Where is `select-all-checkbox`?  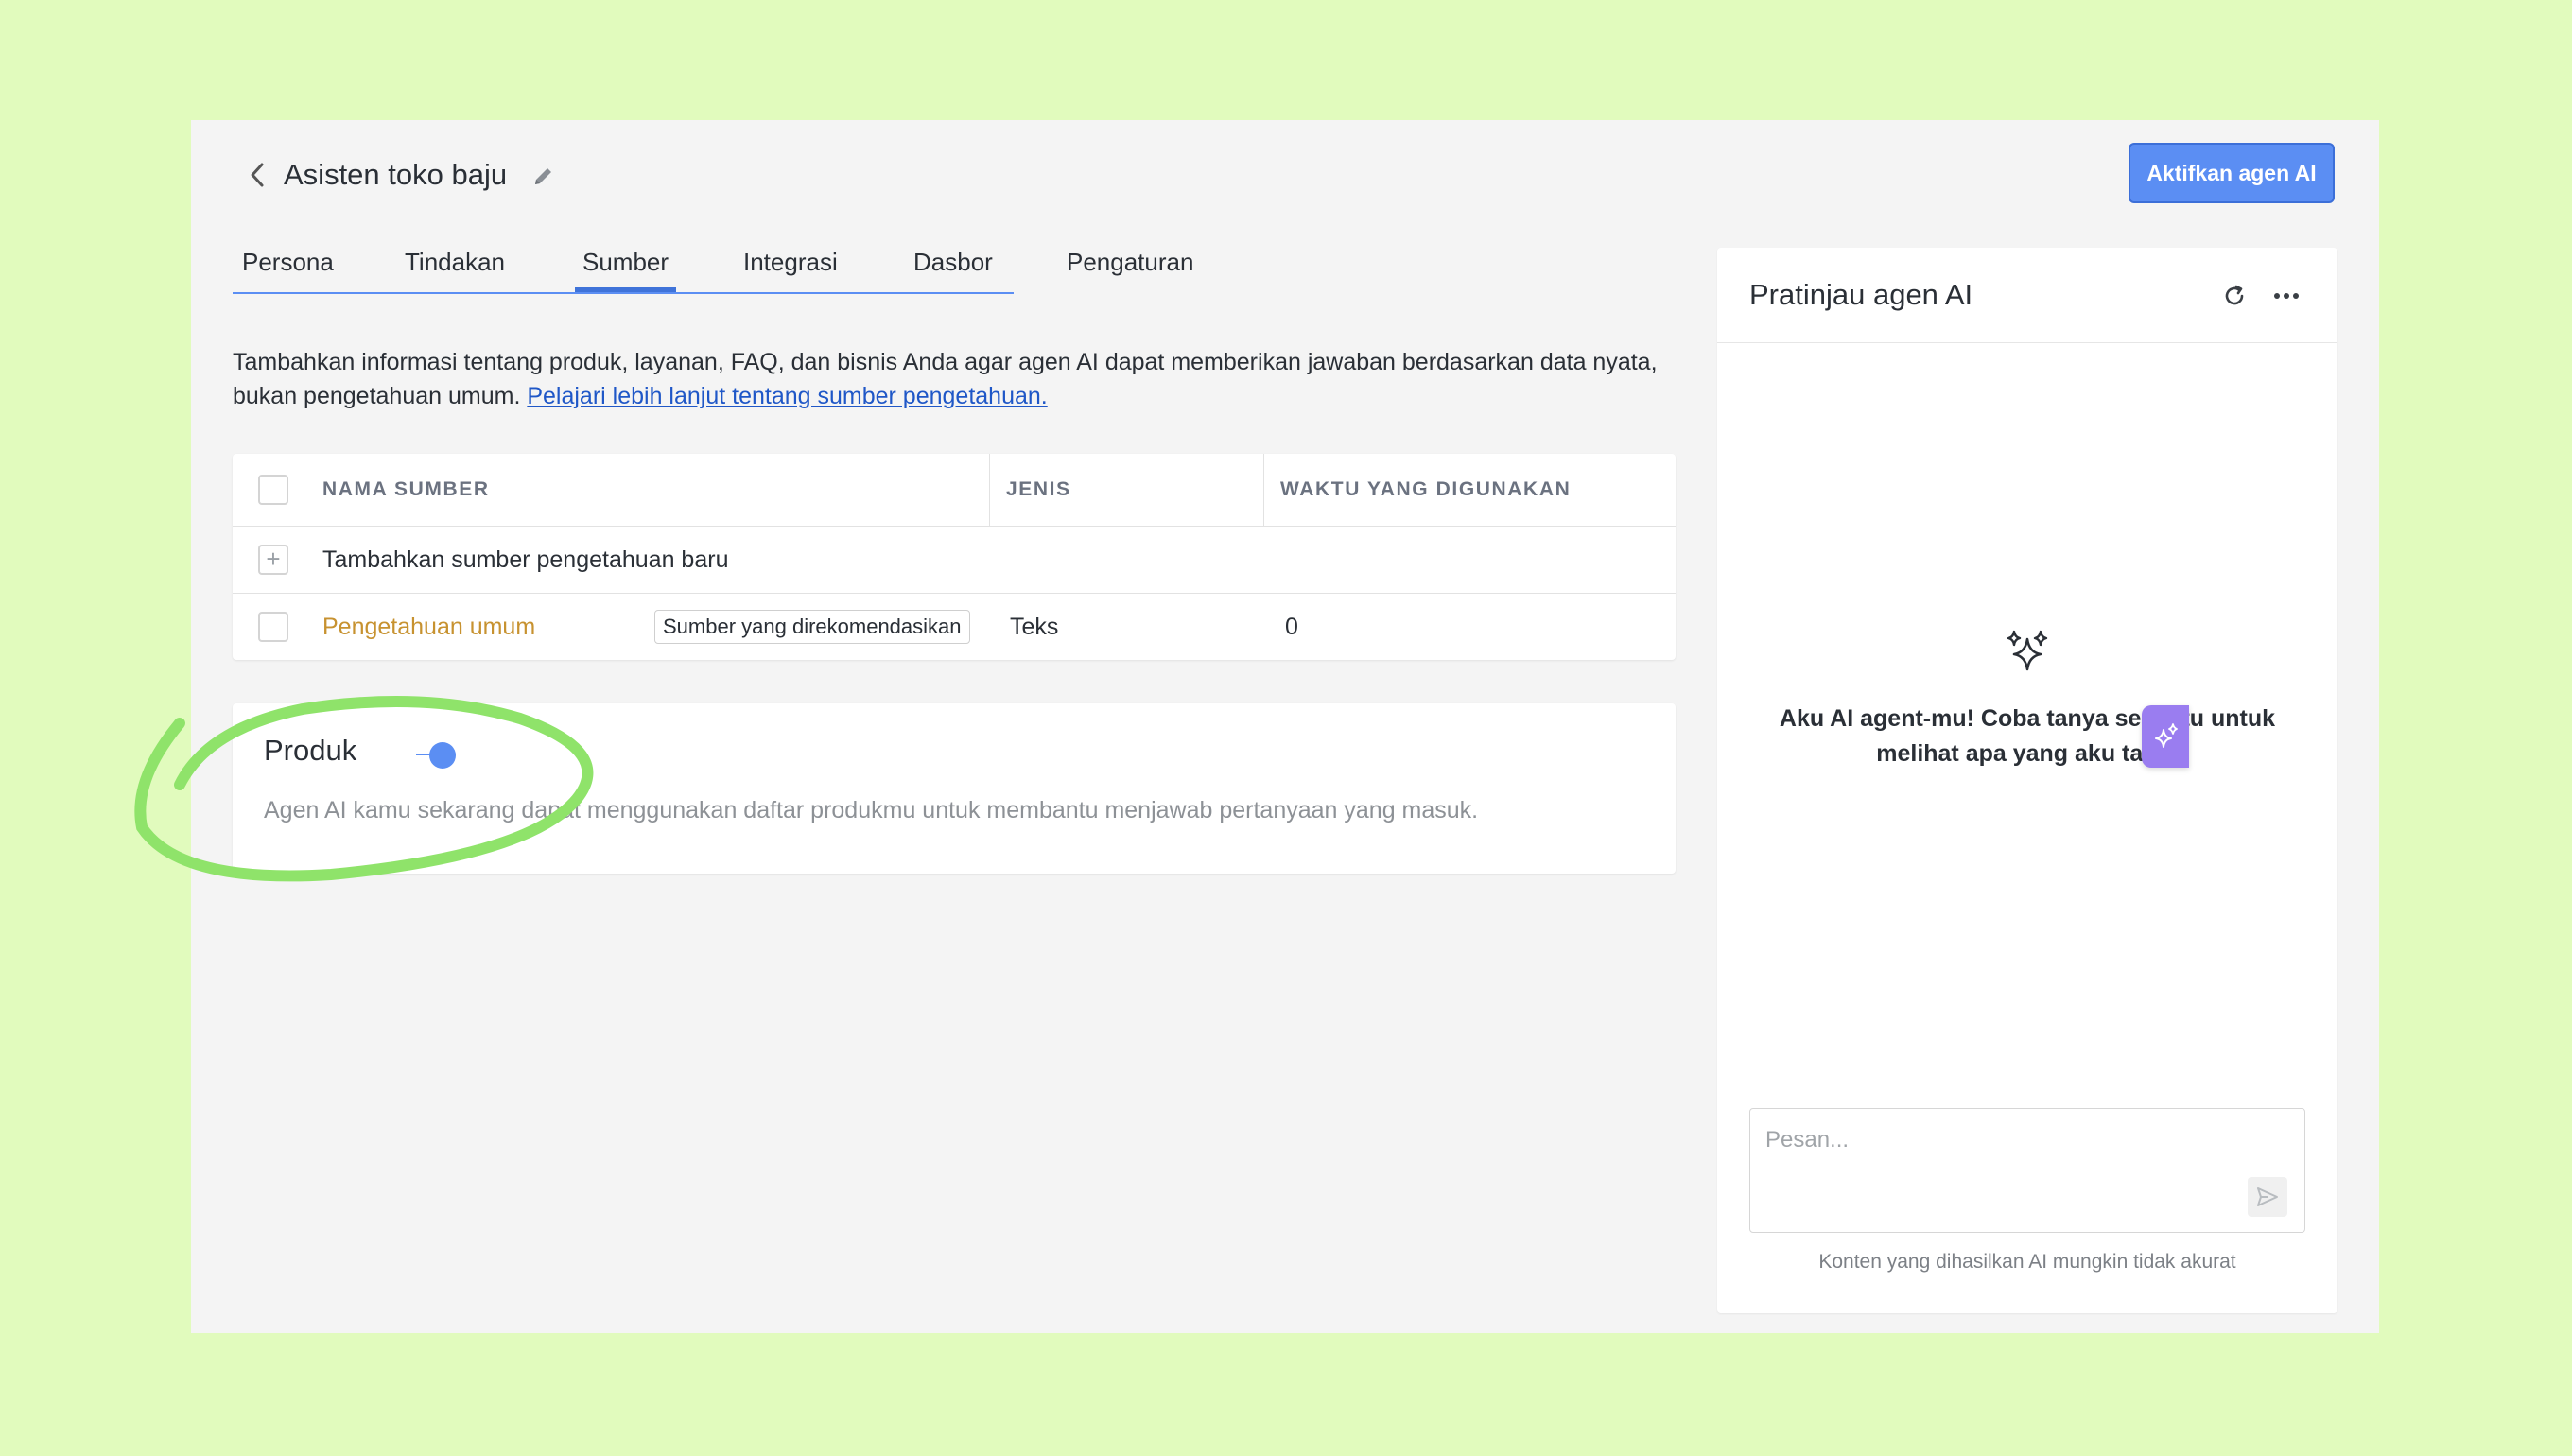
select-all-checkbox is located at coordinates (273, 490).